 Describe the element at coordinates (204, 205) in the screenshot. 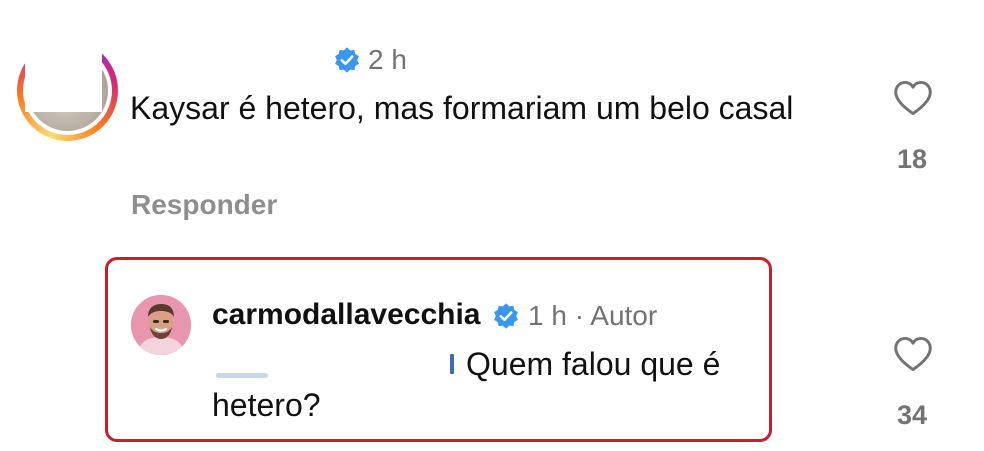

I see `reply-button: Responder` at that location.